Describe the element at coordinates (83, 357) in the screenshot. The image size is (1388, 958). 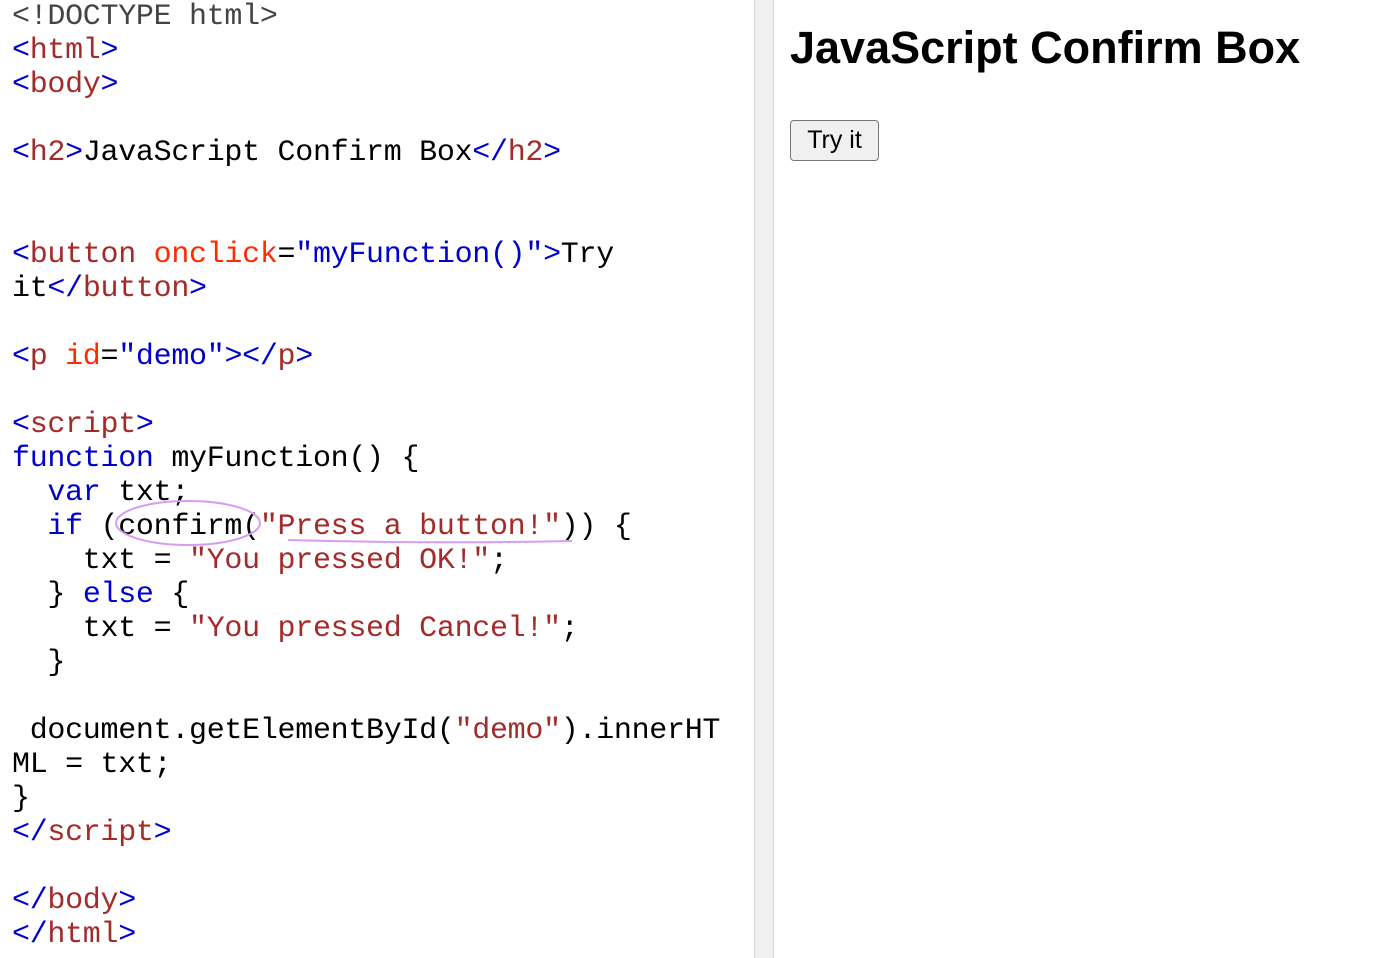
I see `code-token-attr: id` at that location.